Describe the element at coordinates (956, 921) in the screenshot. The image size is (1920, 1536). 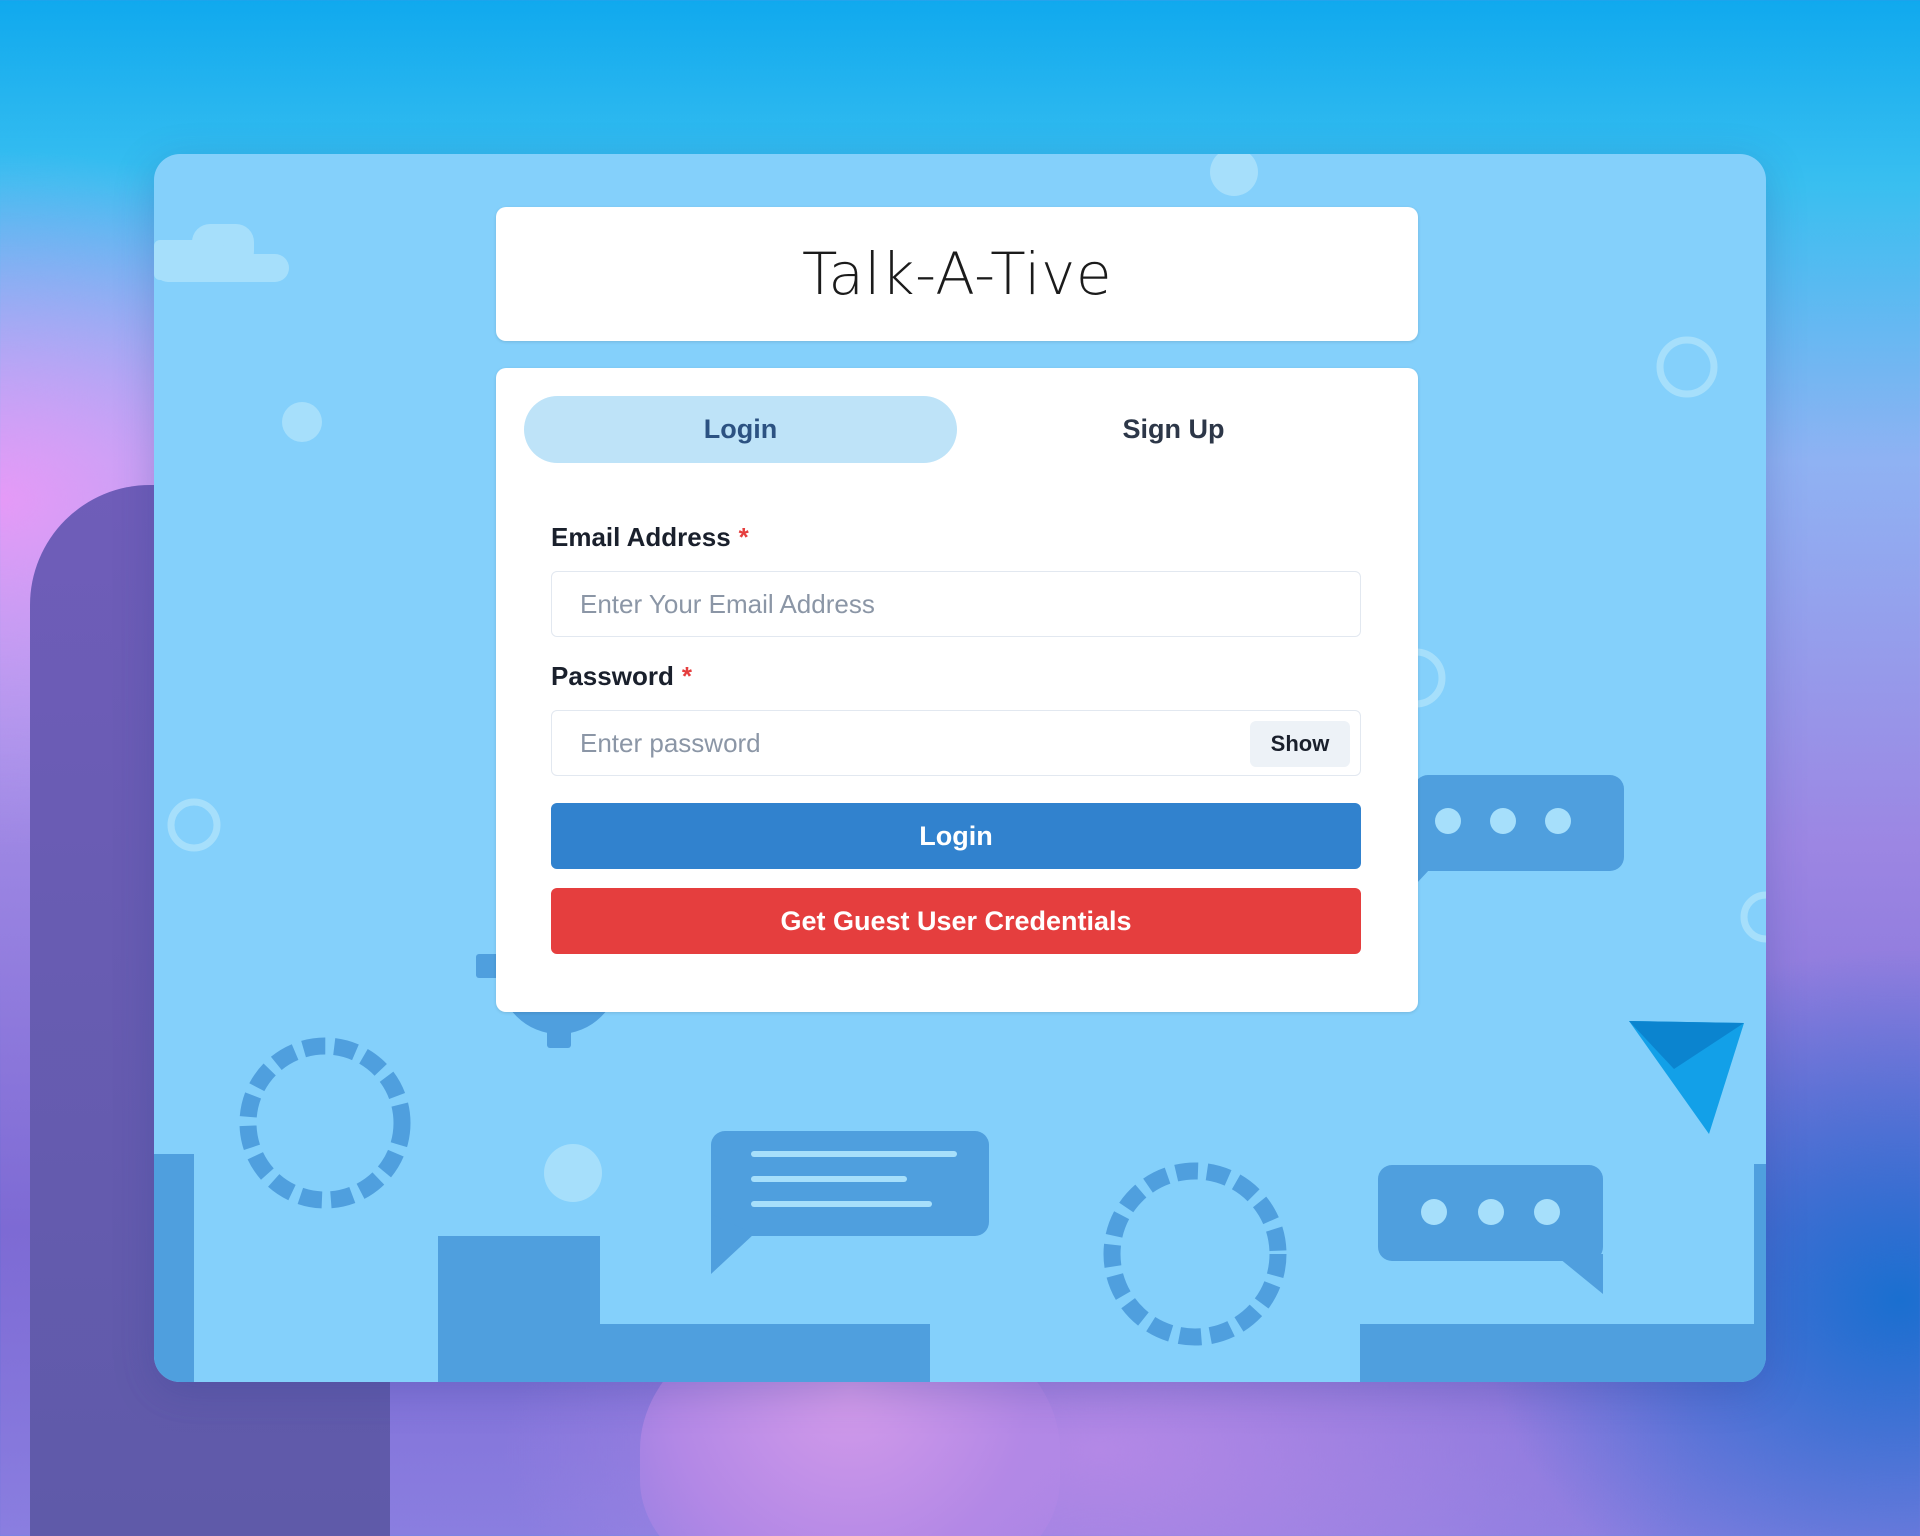
I see `guest-credentials-button: Get Guest User Credentials` at that location.